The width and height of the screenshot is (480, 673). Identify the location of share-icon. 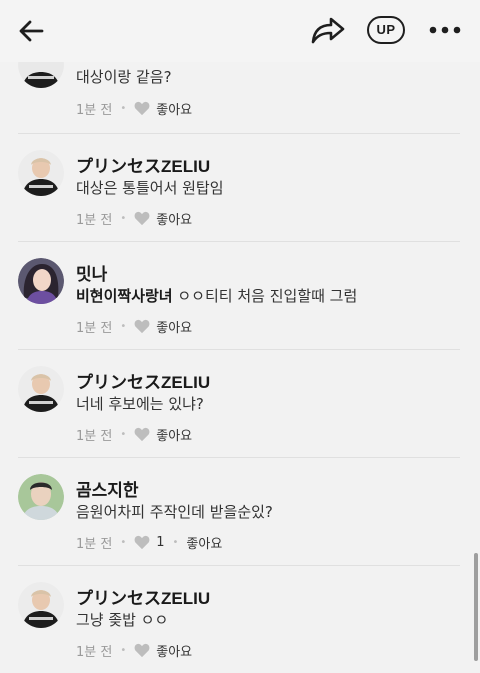
(328, 30).